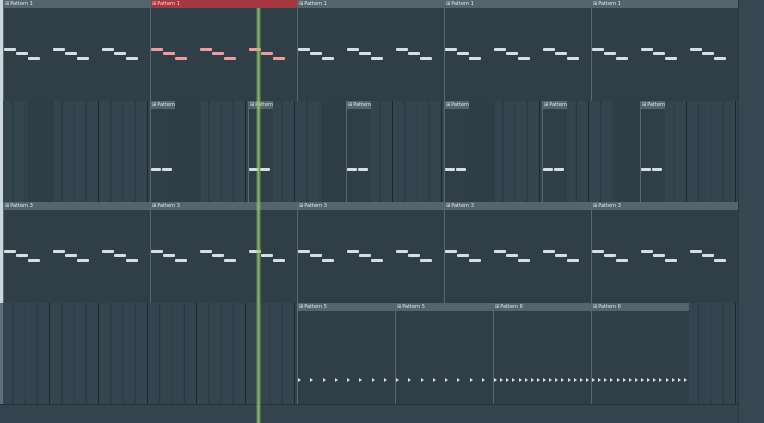 Image resolution: width=764 pixels, height=423 pixels. Describe the element at coordinates (334, 151) in the screenshot. I see `lane-strip` at that location.